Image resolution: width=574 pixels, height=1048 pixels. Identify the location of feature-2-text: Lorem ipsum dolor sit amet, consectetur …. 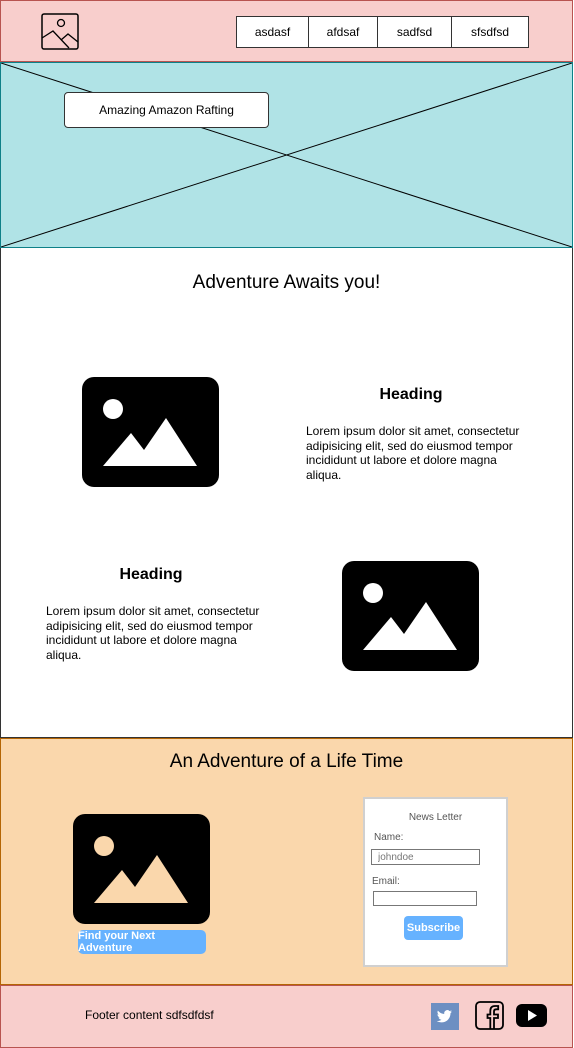
(153, 633).